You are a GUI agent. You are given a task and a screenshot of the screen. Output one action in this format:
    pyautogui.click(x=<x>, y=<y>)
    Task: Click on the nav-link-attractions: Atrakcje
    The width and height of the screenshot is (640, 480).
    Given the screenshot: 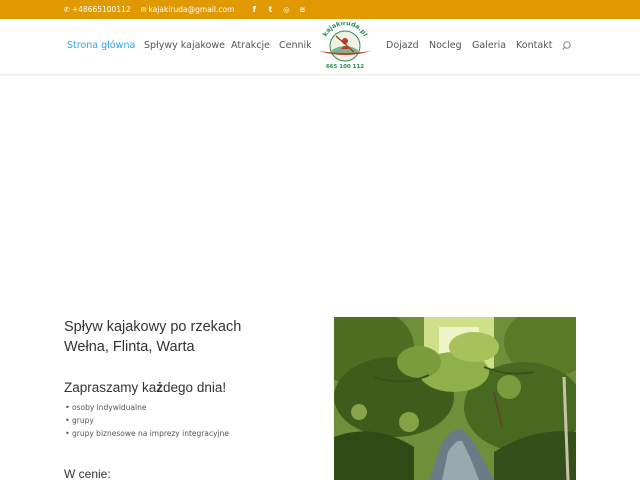 What is the action you would take?
    pyautogui.click(x=250, y=45)
    